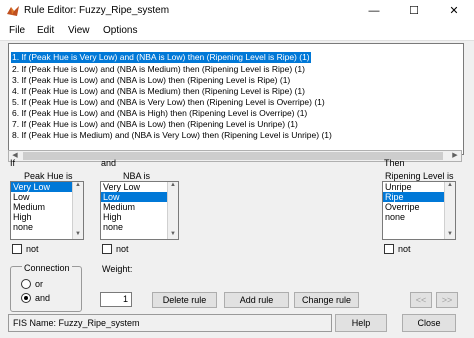 The height and width of the screenshot is (338, 474). Describe the element at coordinates (429, 323) in the screenshot. I see `close-button: Close` at that location.